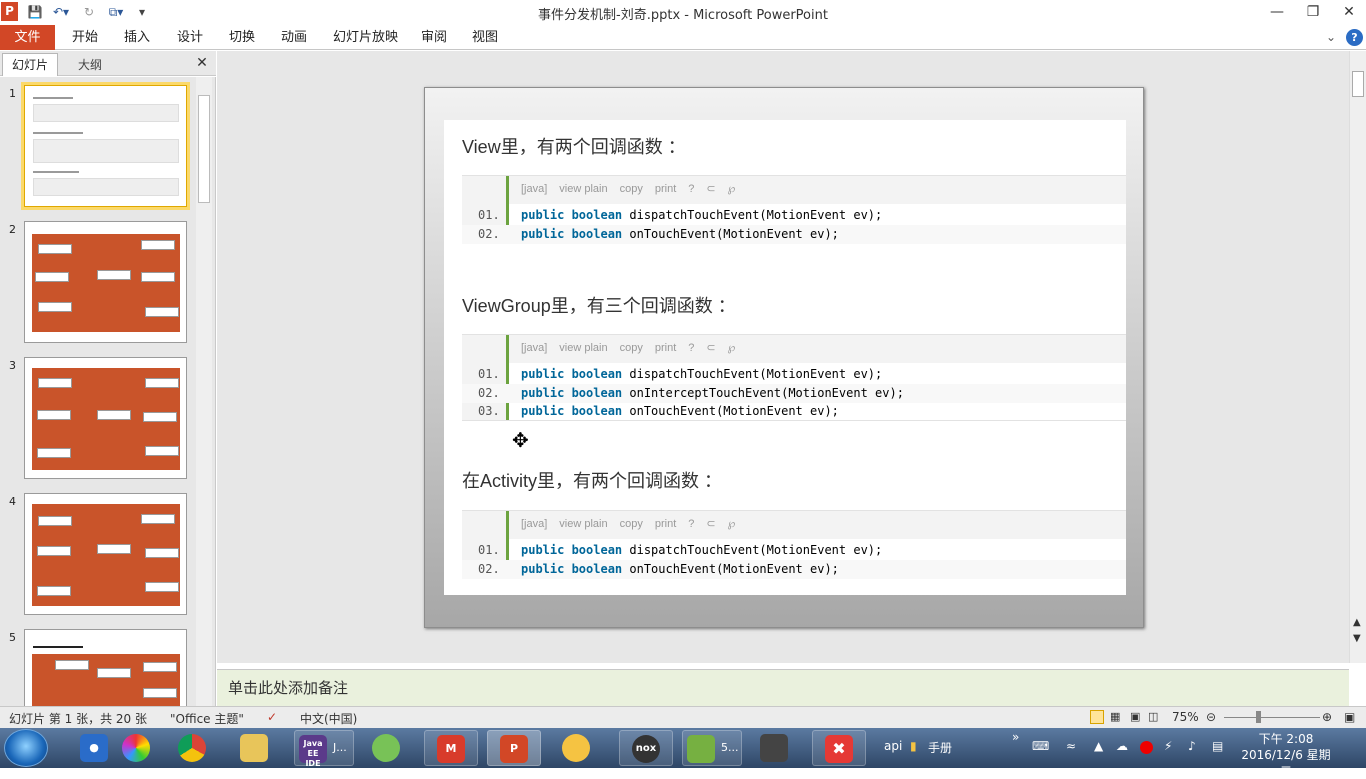 The height and width of the screenshot is (779, 1366). I want to click on tab-insert: 插入, so click(137, 37).